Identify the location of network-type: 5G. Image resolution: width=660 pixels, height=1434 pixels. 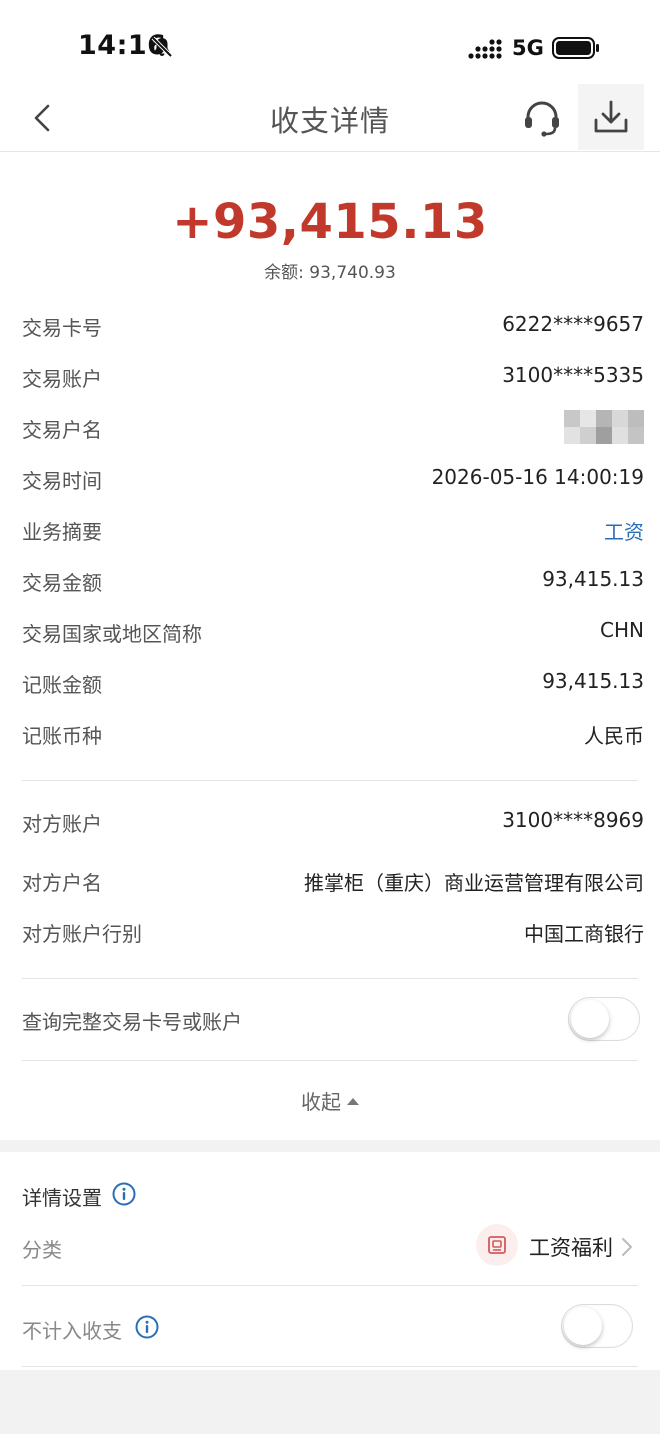
(528, 48).